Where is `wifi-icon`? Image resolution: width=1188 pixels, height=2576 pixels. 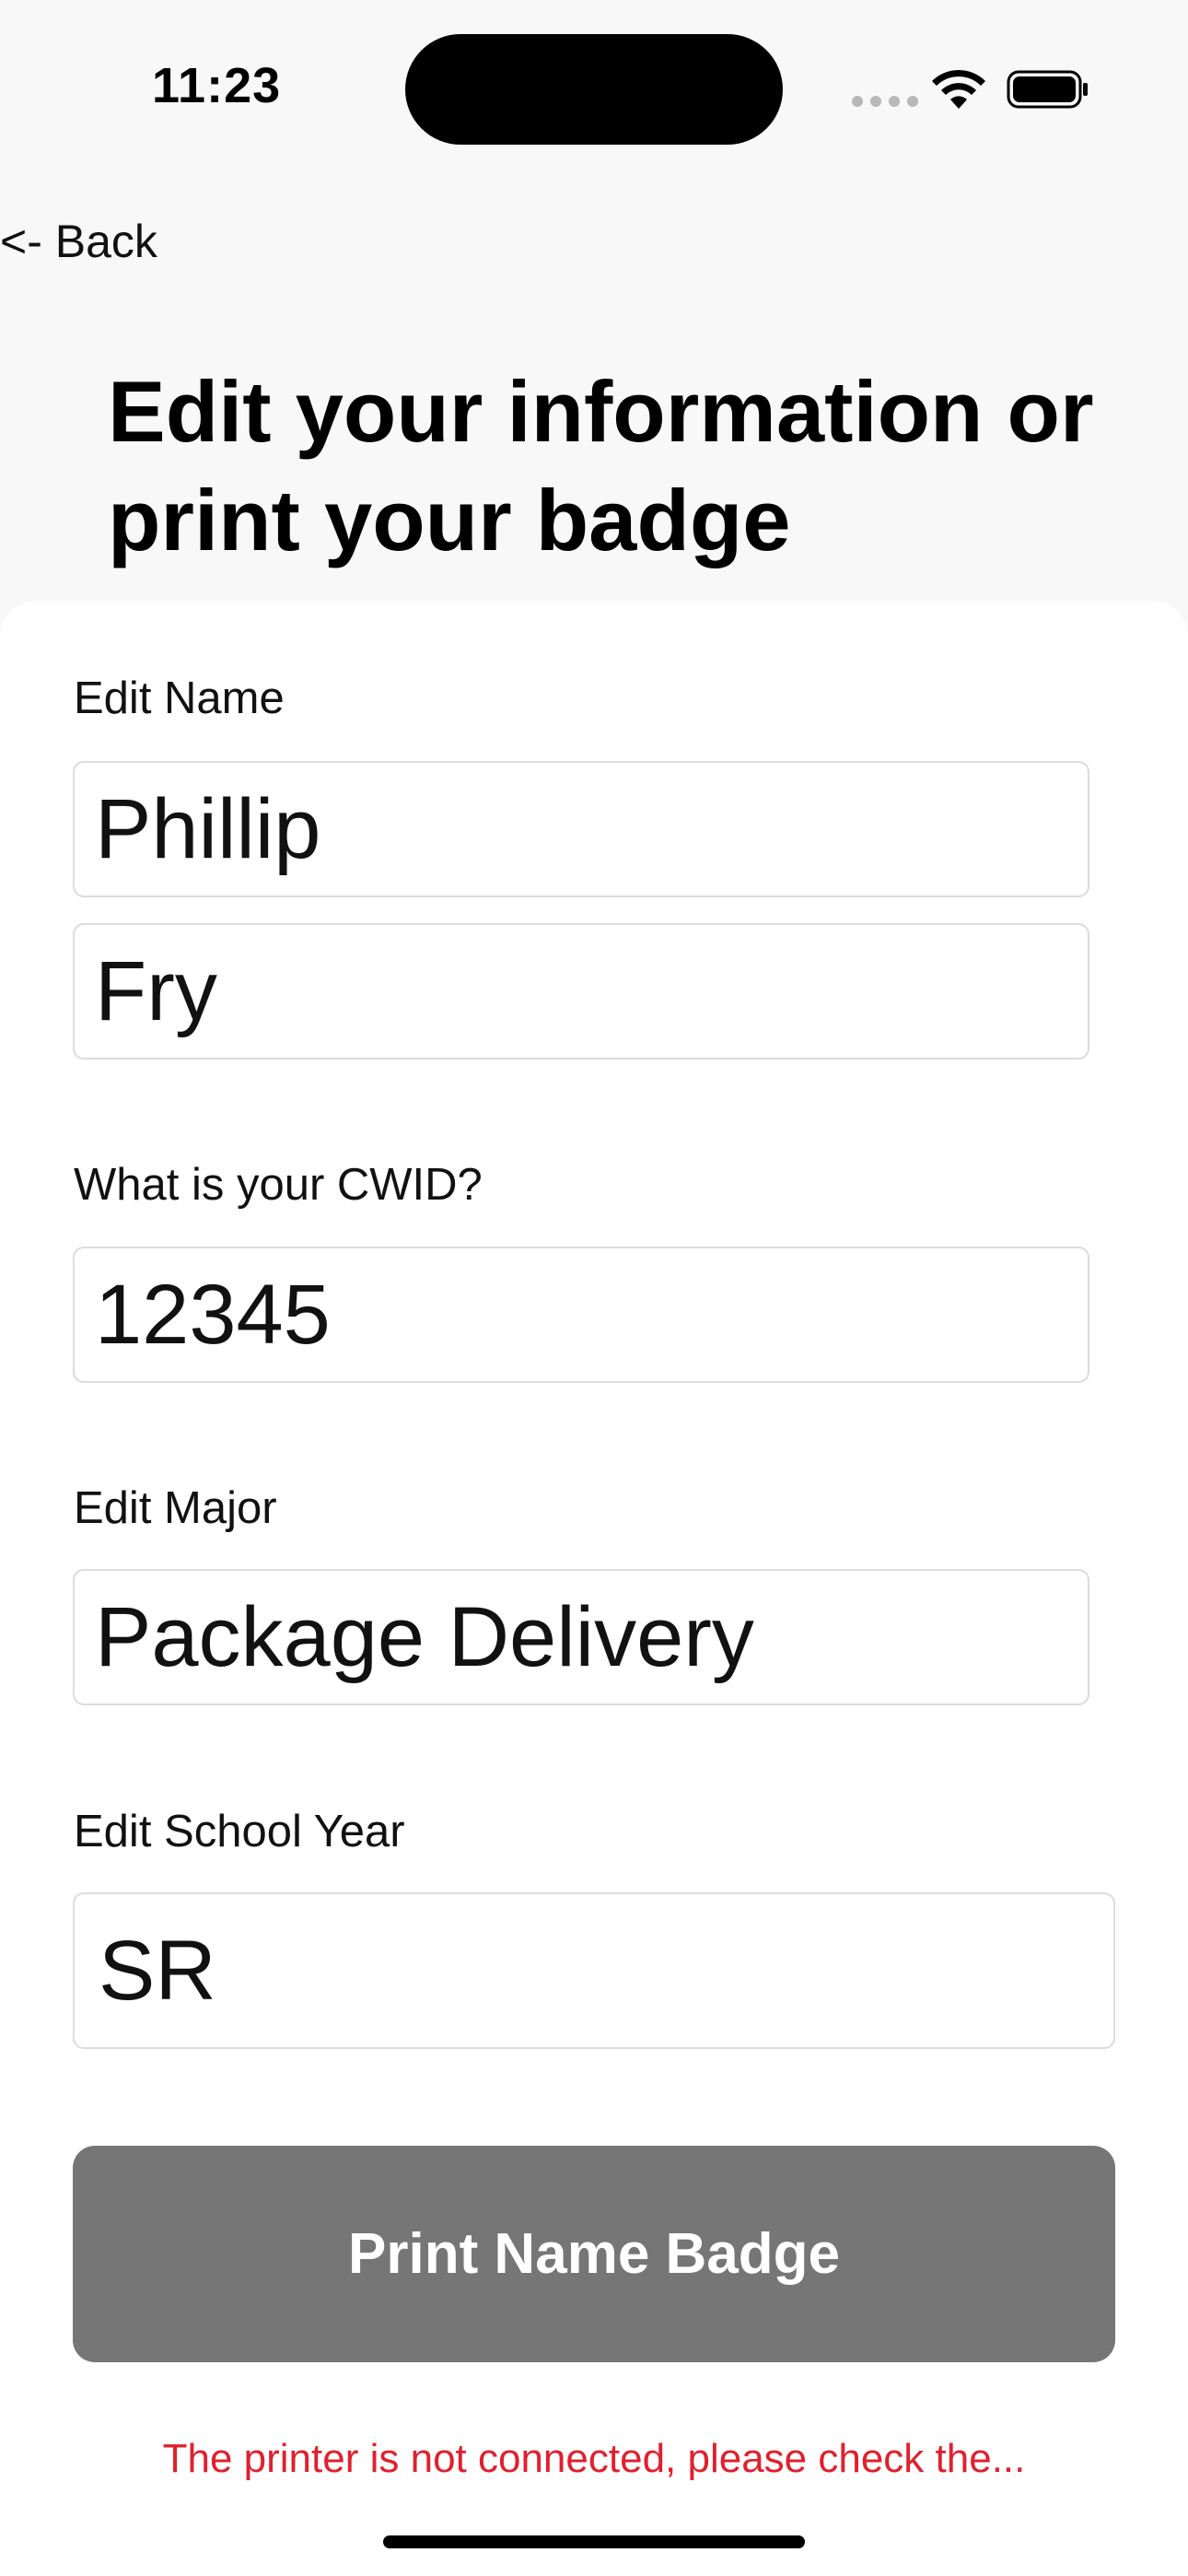 wifi-icon is located at coordinates (958, 89).